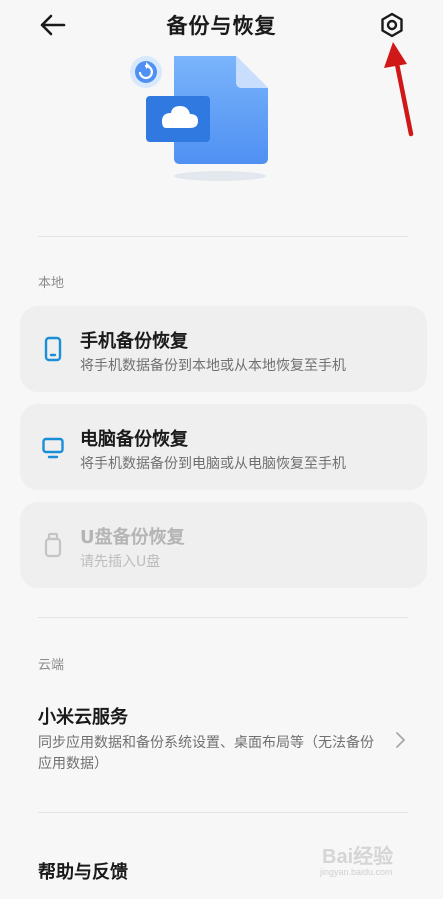 The width and height of the screenshot is (443, 899). Describe the element at coordinates (53, 349) in the screenshot. I see `phone-icon` at that location.